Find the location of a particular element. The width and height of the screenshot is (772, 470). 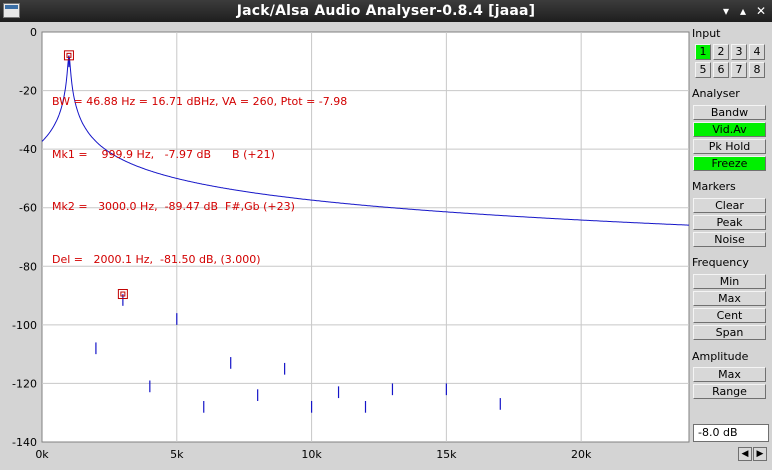

channel-8-button: 8 is located at coordinates (757, 70).